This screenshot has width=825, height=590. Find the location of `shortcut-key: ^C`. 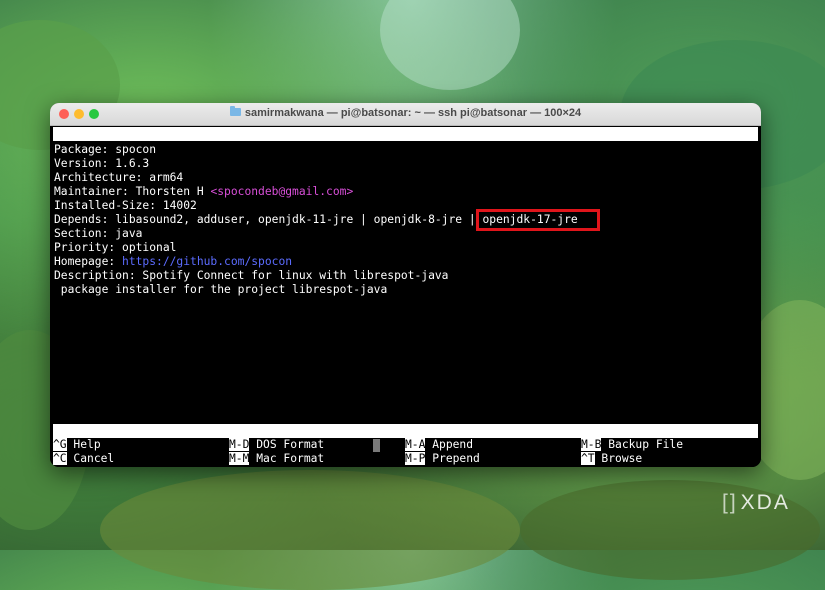

shortcut-key: ^C is located at coordinates (60, 458).